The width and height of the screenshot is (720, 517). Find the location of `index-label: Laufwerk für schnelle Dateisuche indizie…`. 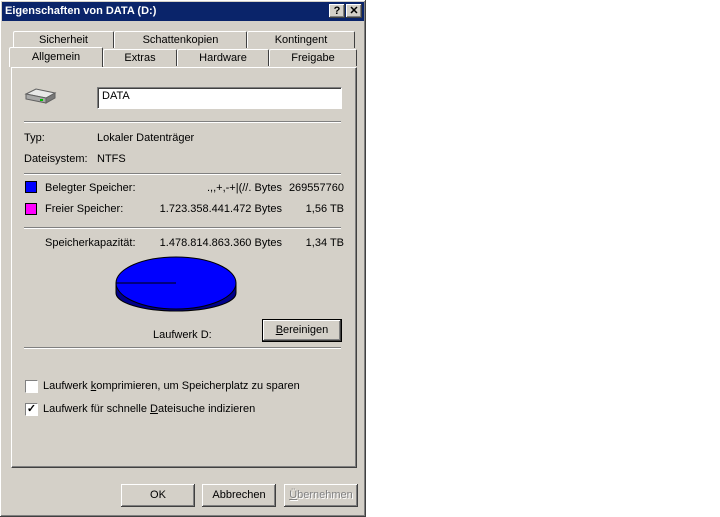

index-label: Laufwerk für schnelle Dateisuche indizie… is located at coordinates (149, 409).